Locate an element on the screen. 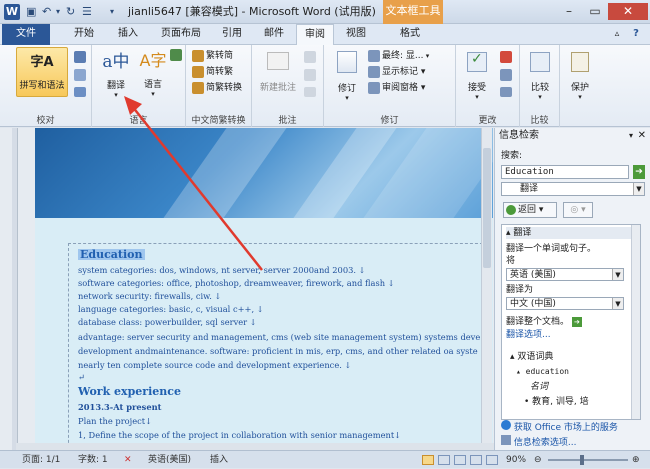 This screenshot has height=469, width=650. language-status: 英语(美国) is located at coordinates (169, 460).